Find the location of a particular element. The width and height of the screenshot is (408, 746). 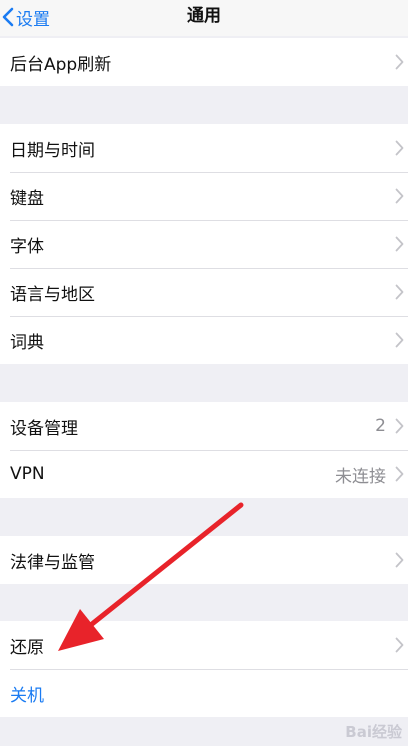

annotation-arrow is located at coordinates (151, 576).